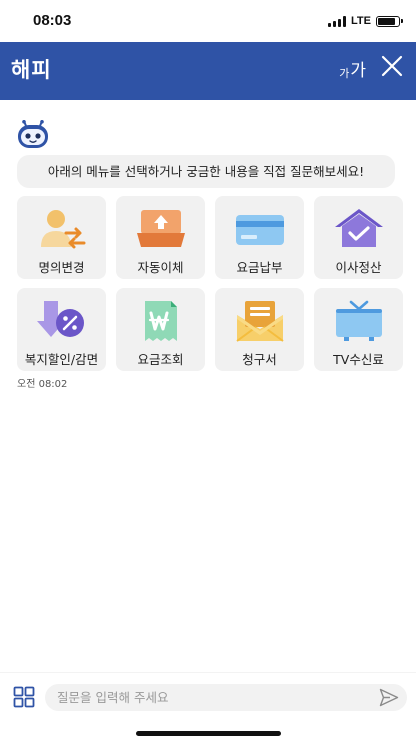 The height and width of the screenshot is (740, 416). What do you see at coordinates (61, 267) in the screenshot?
I see `menu-label: 명의변경` at bounding box center [61, 267].